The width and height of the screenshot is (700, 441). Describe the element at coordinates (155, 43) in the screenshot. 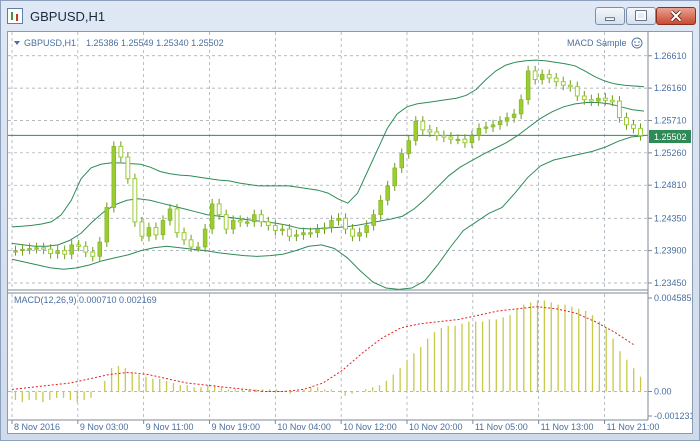

I see `ohlc-label: 1.25386 1.25549 1.25340 1.25502` at that location.